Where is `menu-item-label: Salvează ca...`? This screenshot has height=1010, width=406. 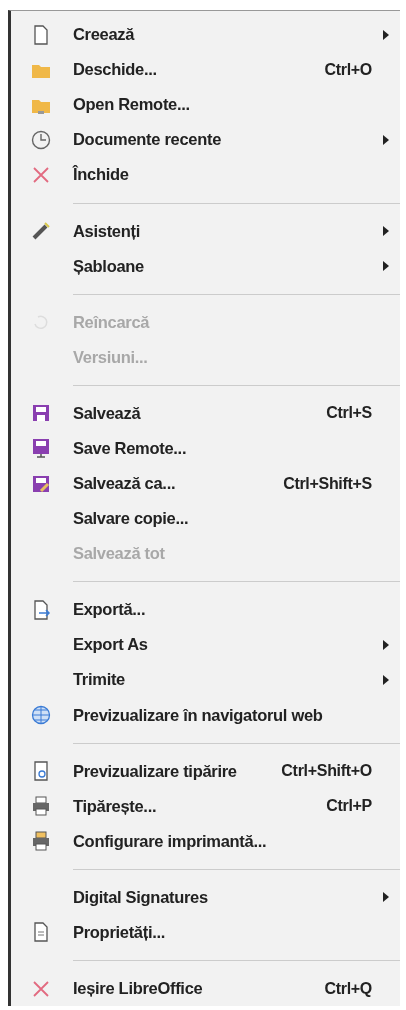 menu-item-label: Salvează ca... is located at coordinates (124, 483).